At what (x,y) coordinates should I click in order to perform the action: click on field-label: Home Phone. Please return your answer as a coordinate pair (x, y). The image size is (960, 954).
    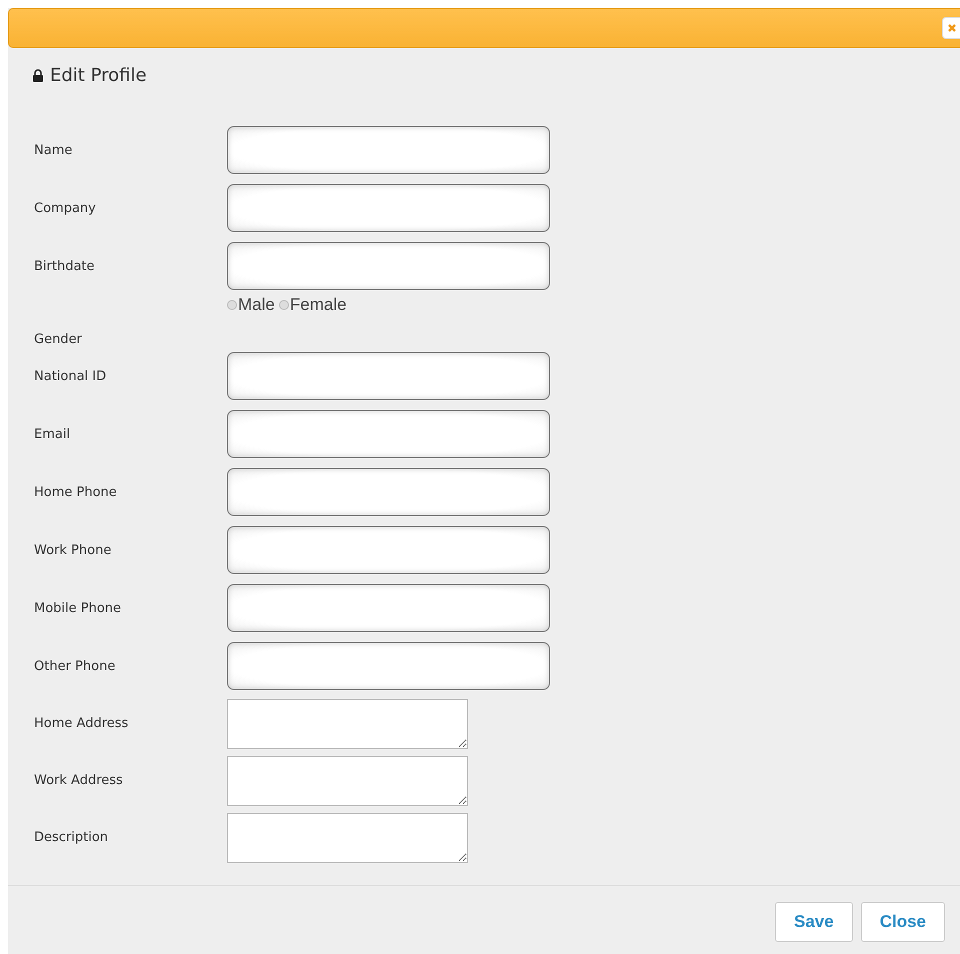
    Looking at the image, I should click on (76, 492).